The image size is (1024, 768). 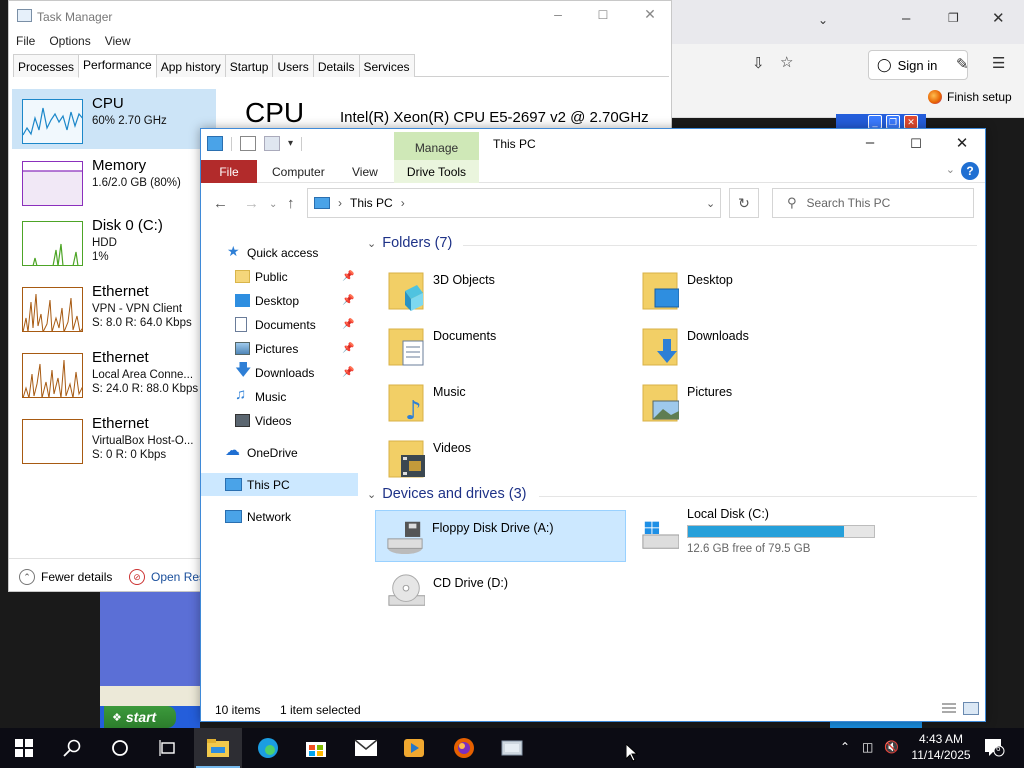 What do you see at coordinates (386, 65) in the screenshot?
I see `tab-services: Services` at bounding box center [386, 65].